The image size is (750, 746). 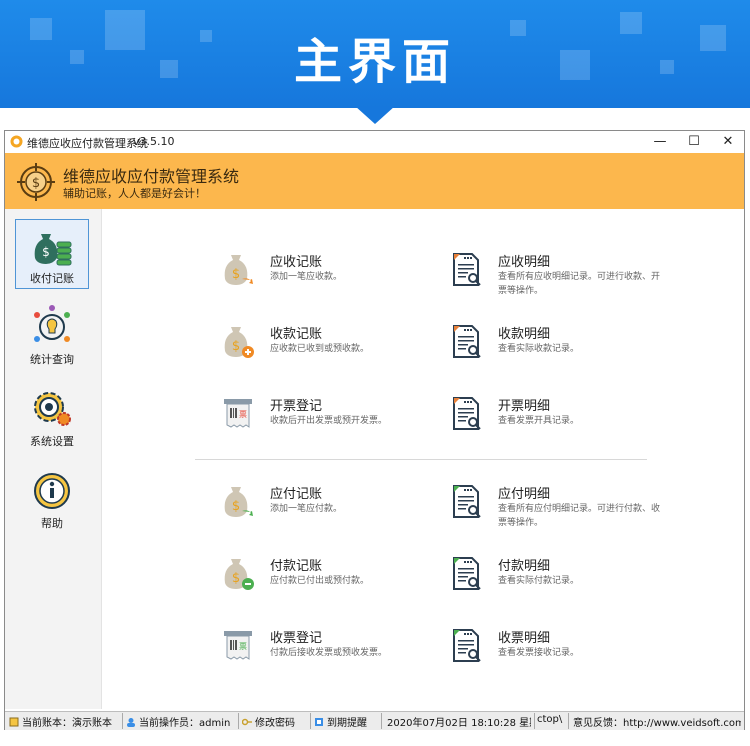 What do you see at coordinates (539, 653) in the screenshot?
I see `function-desc: 查看发票接收记录。` at bounding box center [539, 653].